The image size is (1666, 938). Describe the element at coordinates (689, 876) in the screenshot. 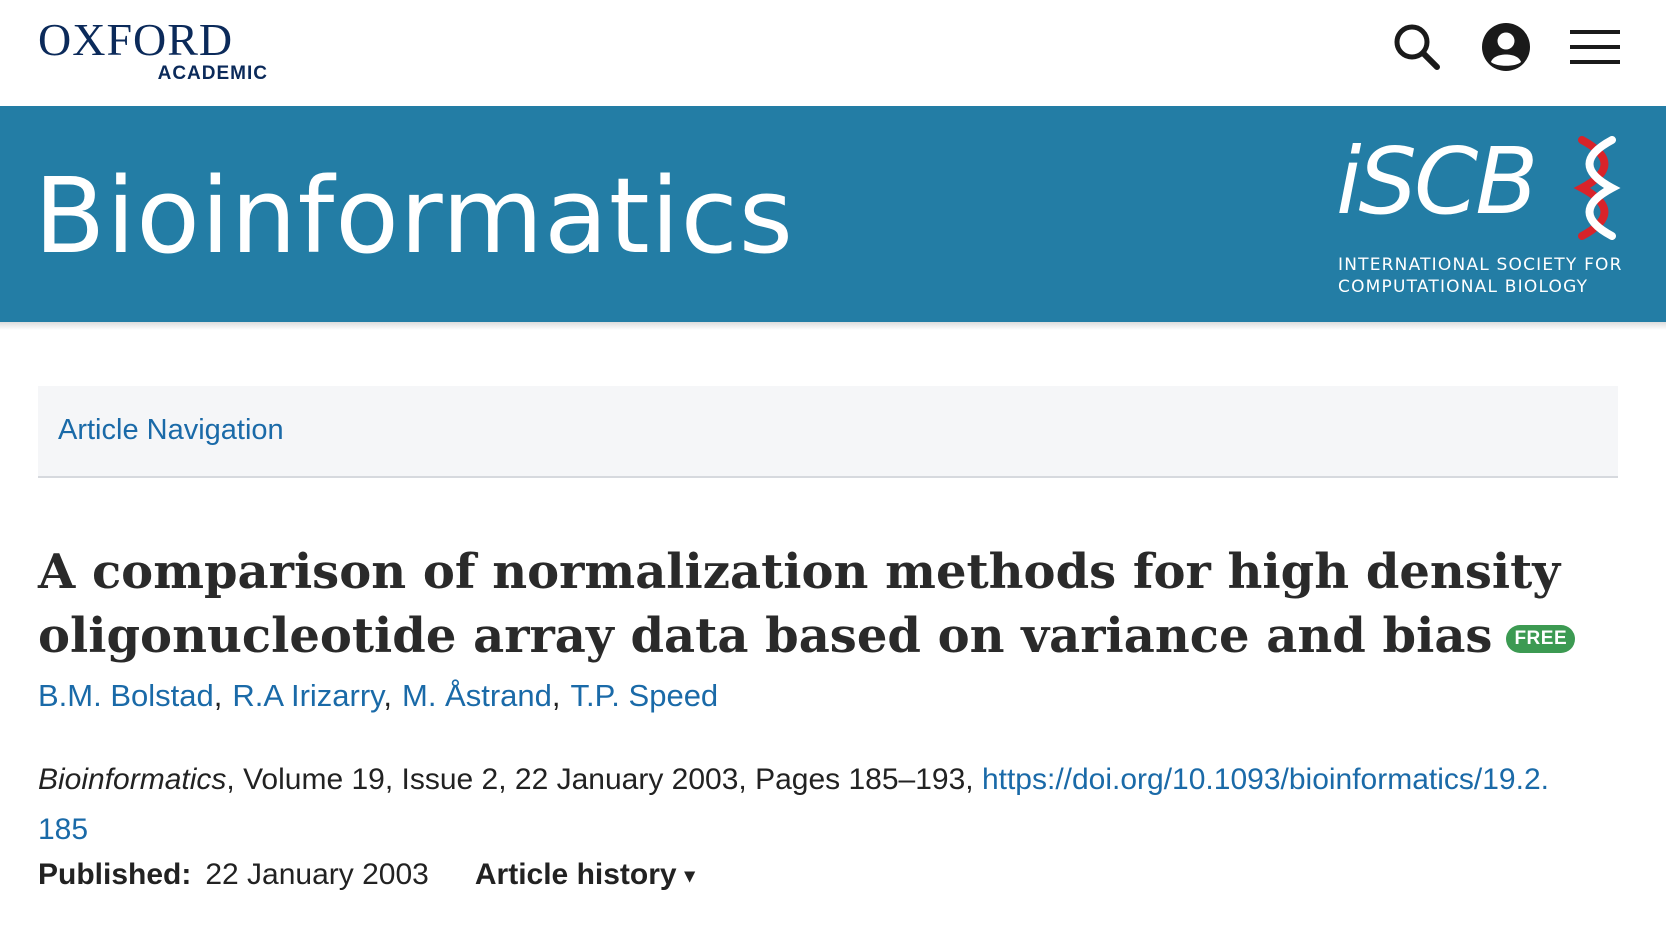

I see `caret-down-icon: ▾` at that location.